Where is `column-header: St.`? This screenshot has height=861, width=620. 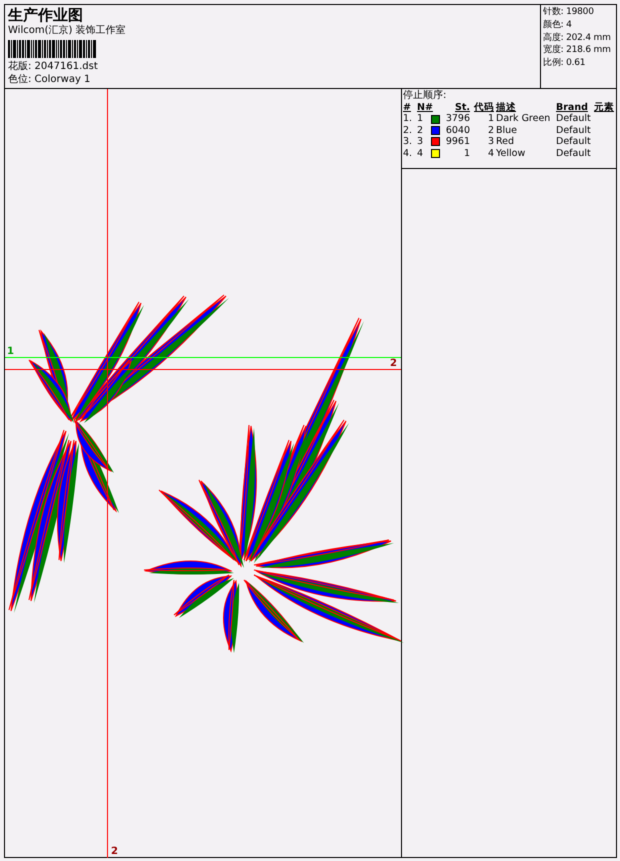 column-header: St. is located at coordinates (462, 108).